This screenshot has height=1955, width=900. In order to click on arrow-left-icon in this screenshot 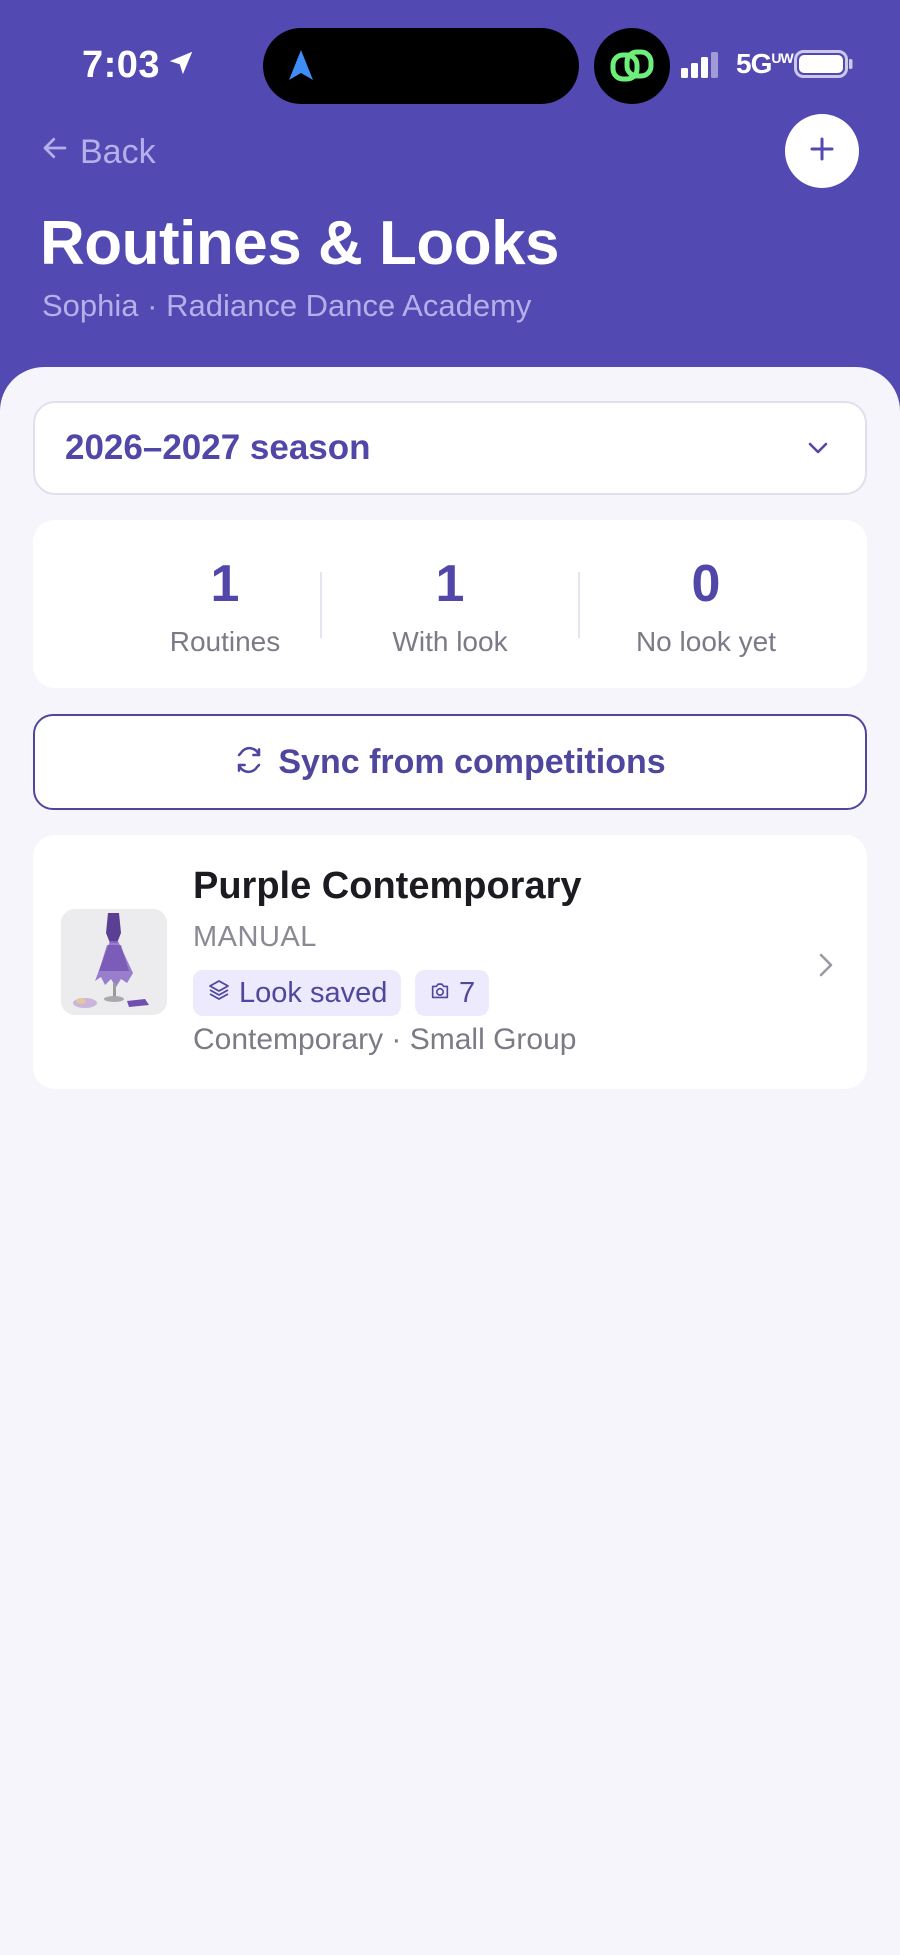, I will do `click(55, 152)`.